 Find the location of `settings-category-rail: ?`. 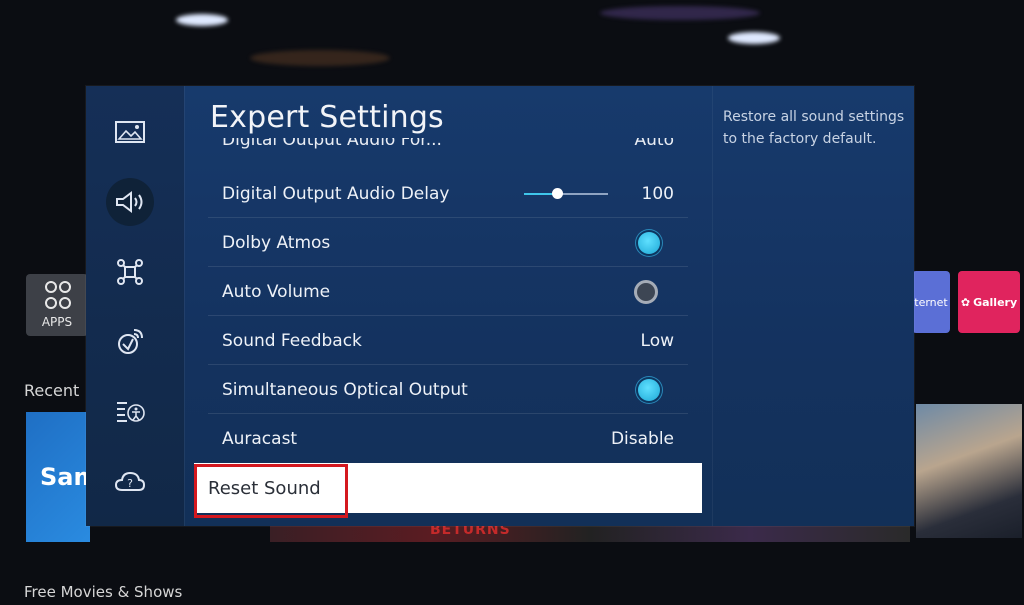

settings-category-rail: ? is located at coordinates (135, 306).